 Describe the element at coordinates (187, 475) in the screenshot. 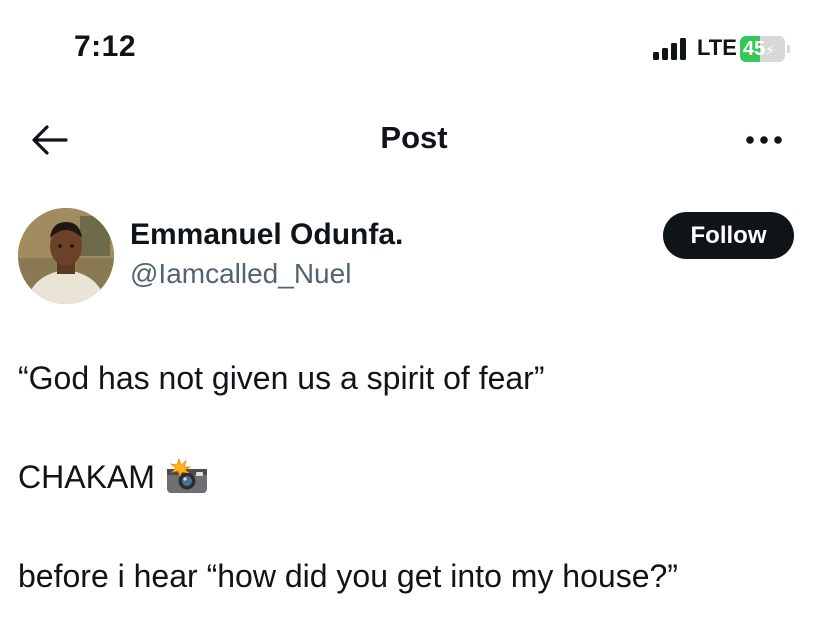

I see `camera-flash-icon` at that location.